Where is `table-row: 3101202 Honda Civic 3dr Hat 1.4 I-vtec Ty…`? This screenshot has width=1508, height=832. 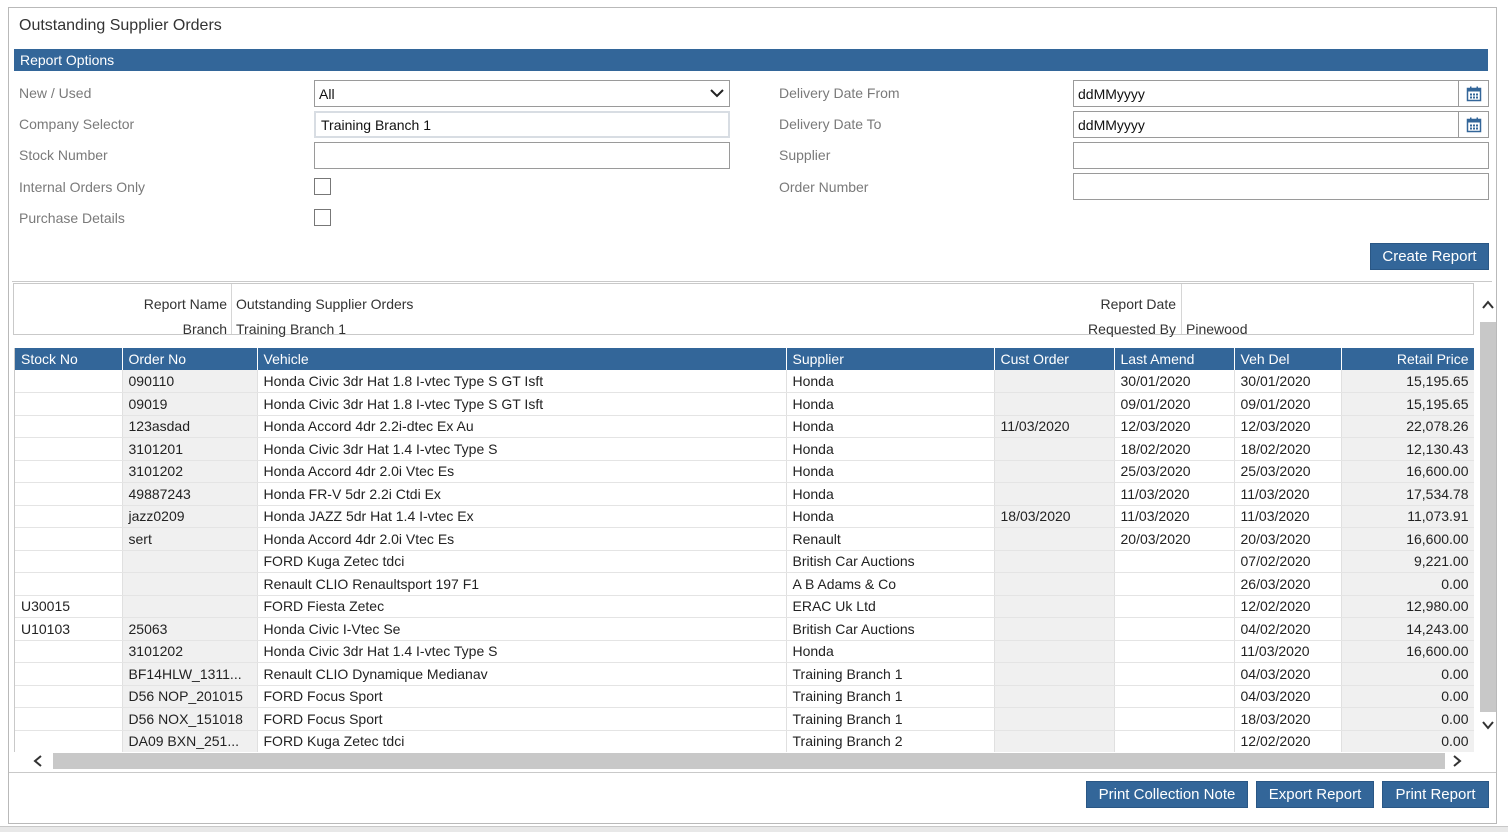 table-row: 3101202 Honda Civic 3dr Hat 1.4 I-vtec Ty… is located at coordinates (744, 651).